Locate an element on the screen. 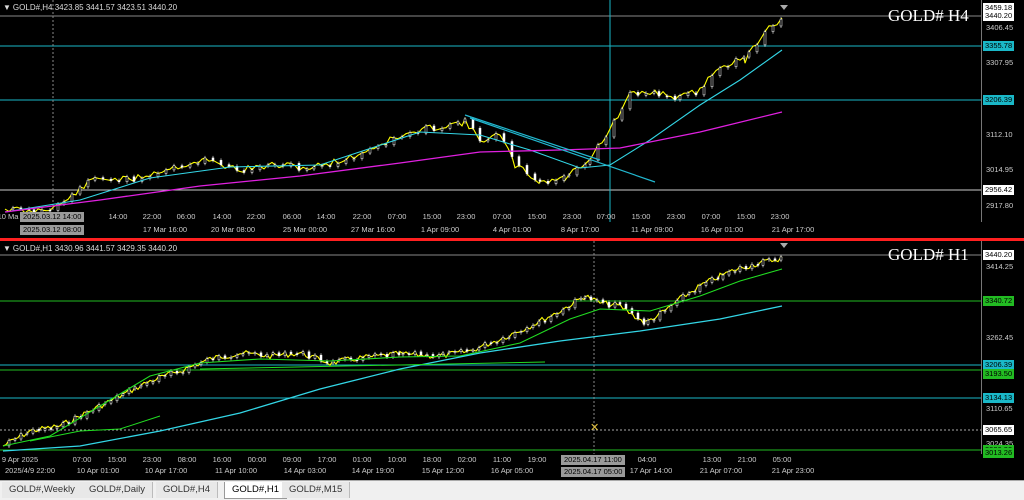  h4-price-tick: 3406.45 is located at coordinates (1000, 27).